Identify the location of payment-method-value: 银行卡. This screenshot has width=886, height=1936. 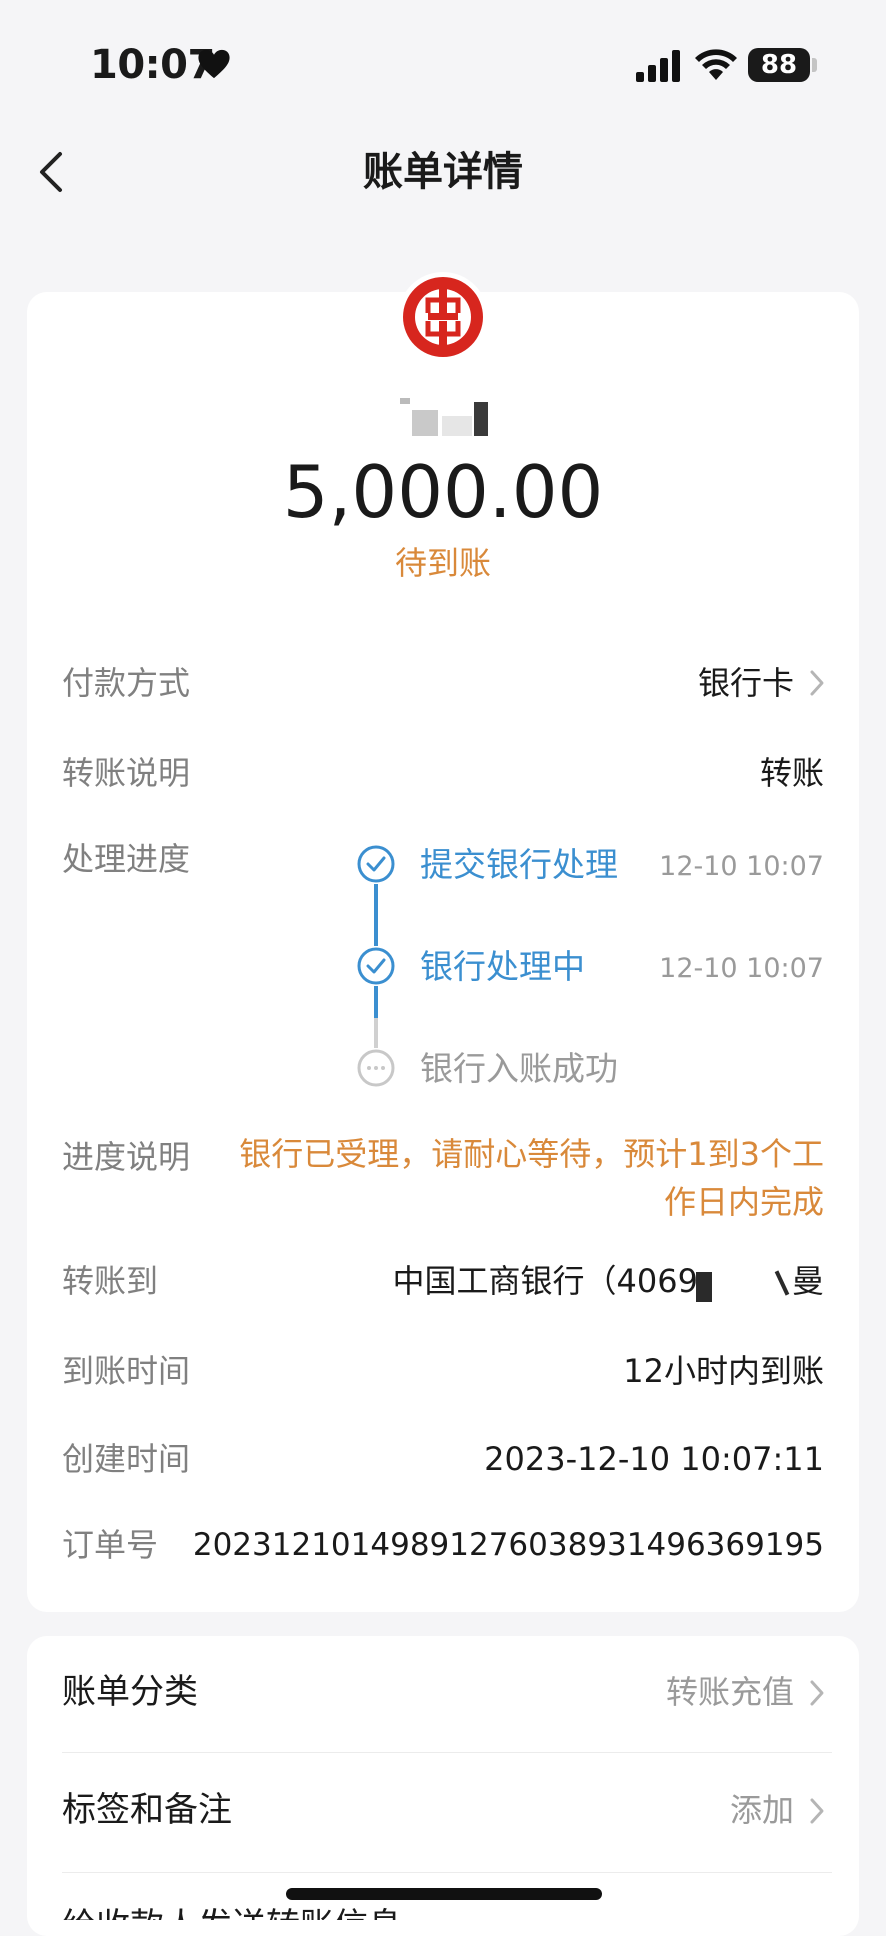
(746, 683).